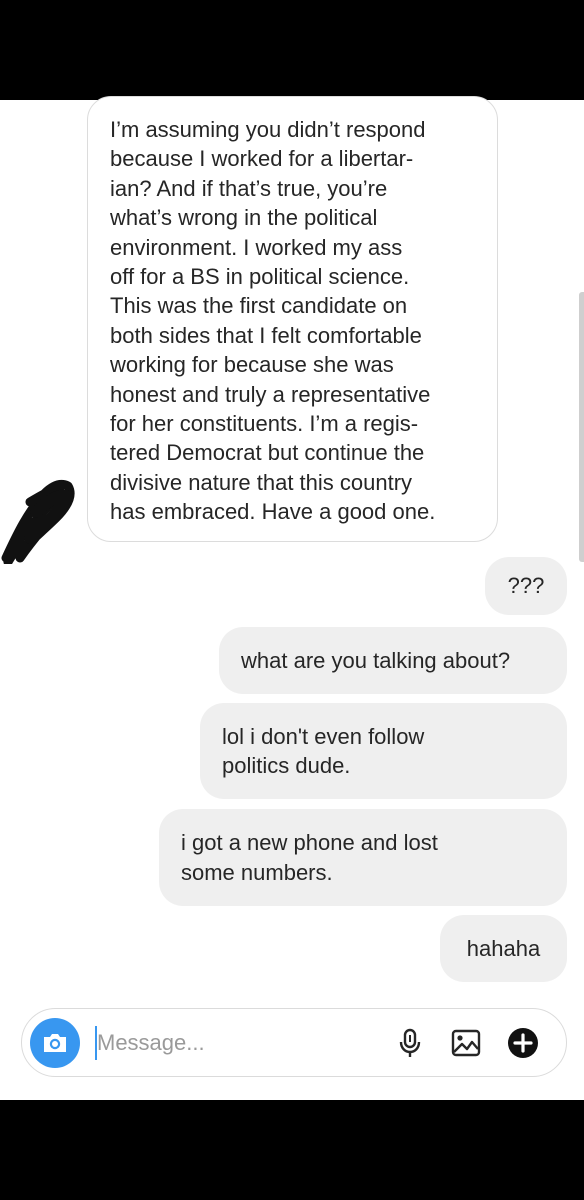 Image resolution: width=584 pixels, height=1200 pixels. What do you see at coordinates (466, 1043) in the screenshot?
I see `gallery-icon` at bounding box center [466, 1043].